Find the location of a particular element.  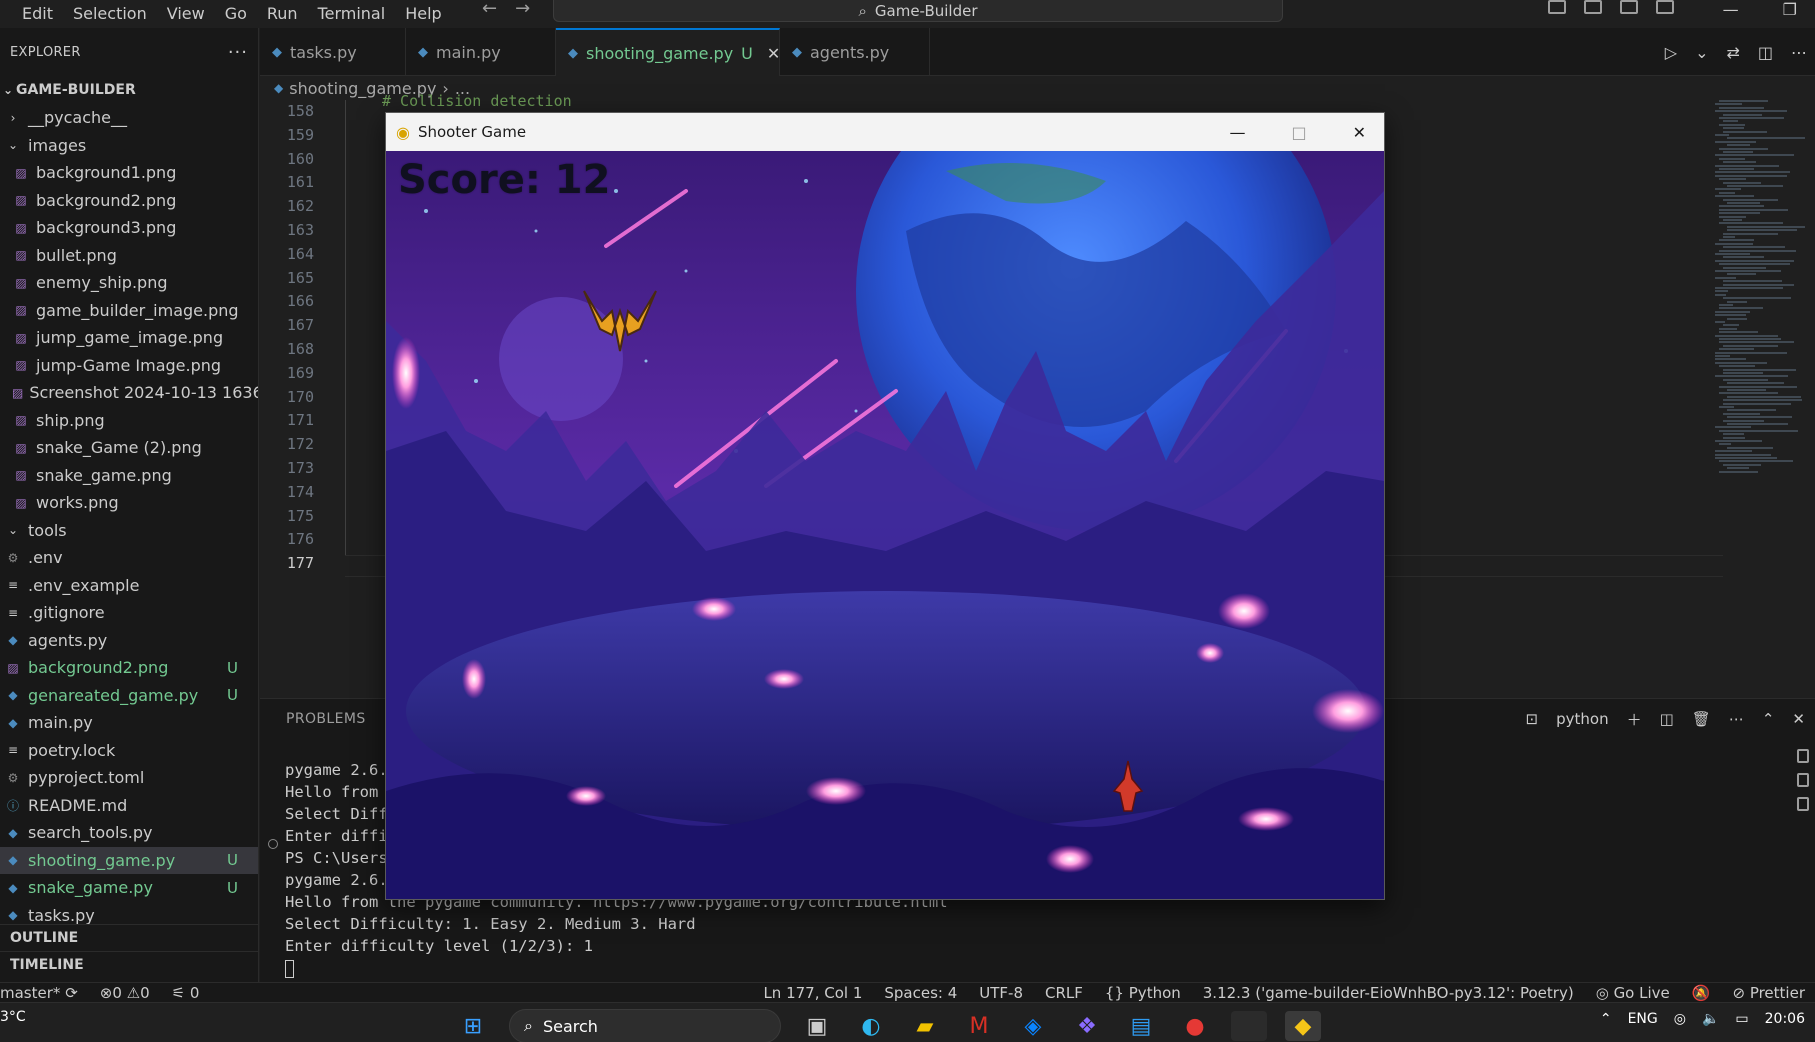

outline-section: OUTLINE is located at coordinates (129, 937).